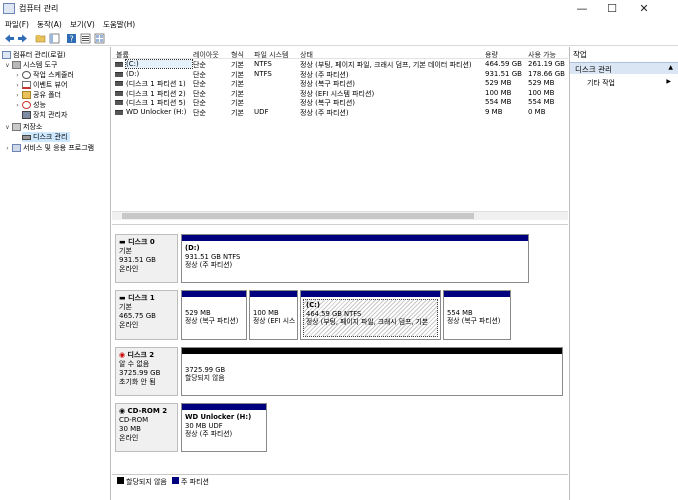 Image resolution: width=678 pixels, height=500 pixels. Describe the element at coordinates (175, 480) in the screenshot. I see `legend-primary-swatch` at that location.